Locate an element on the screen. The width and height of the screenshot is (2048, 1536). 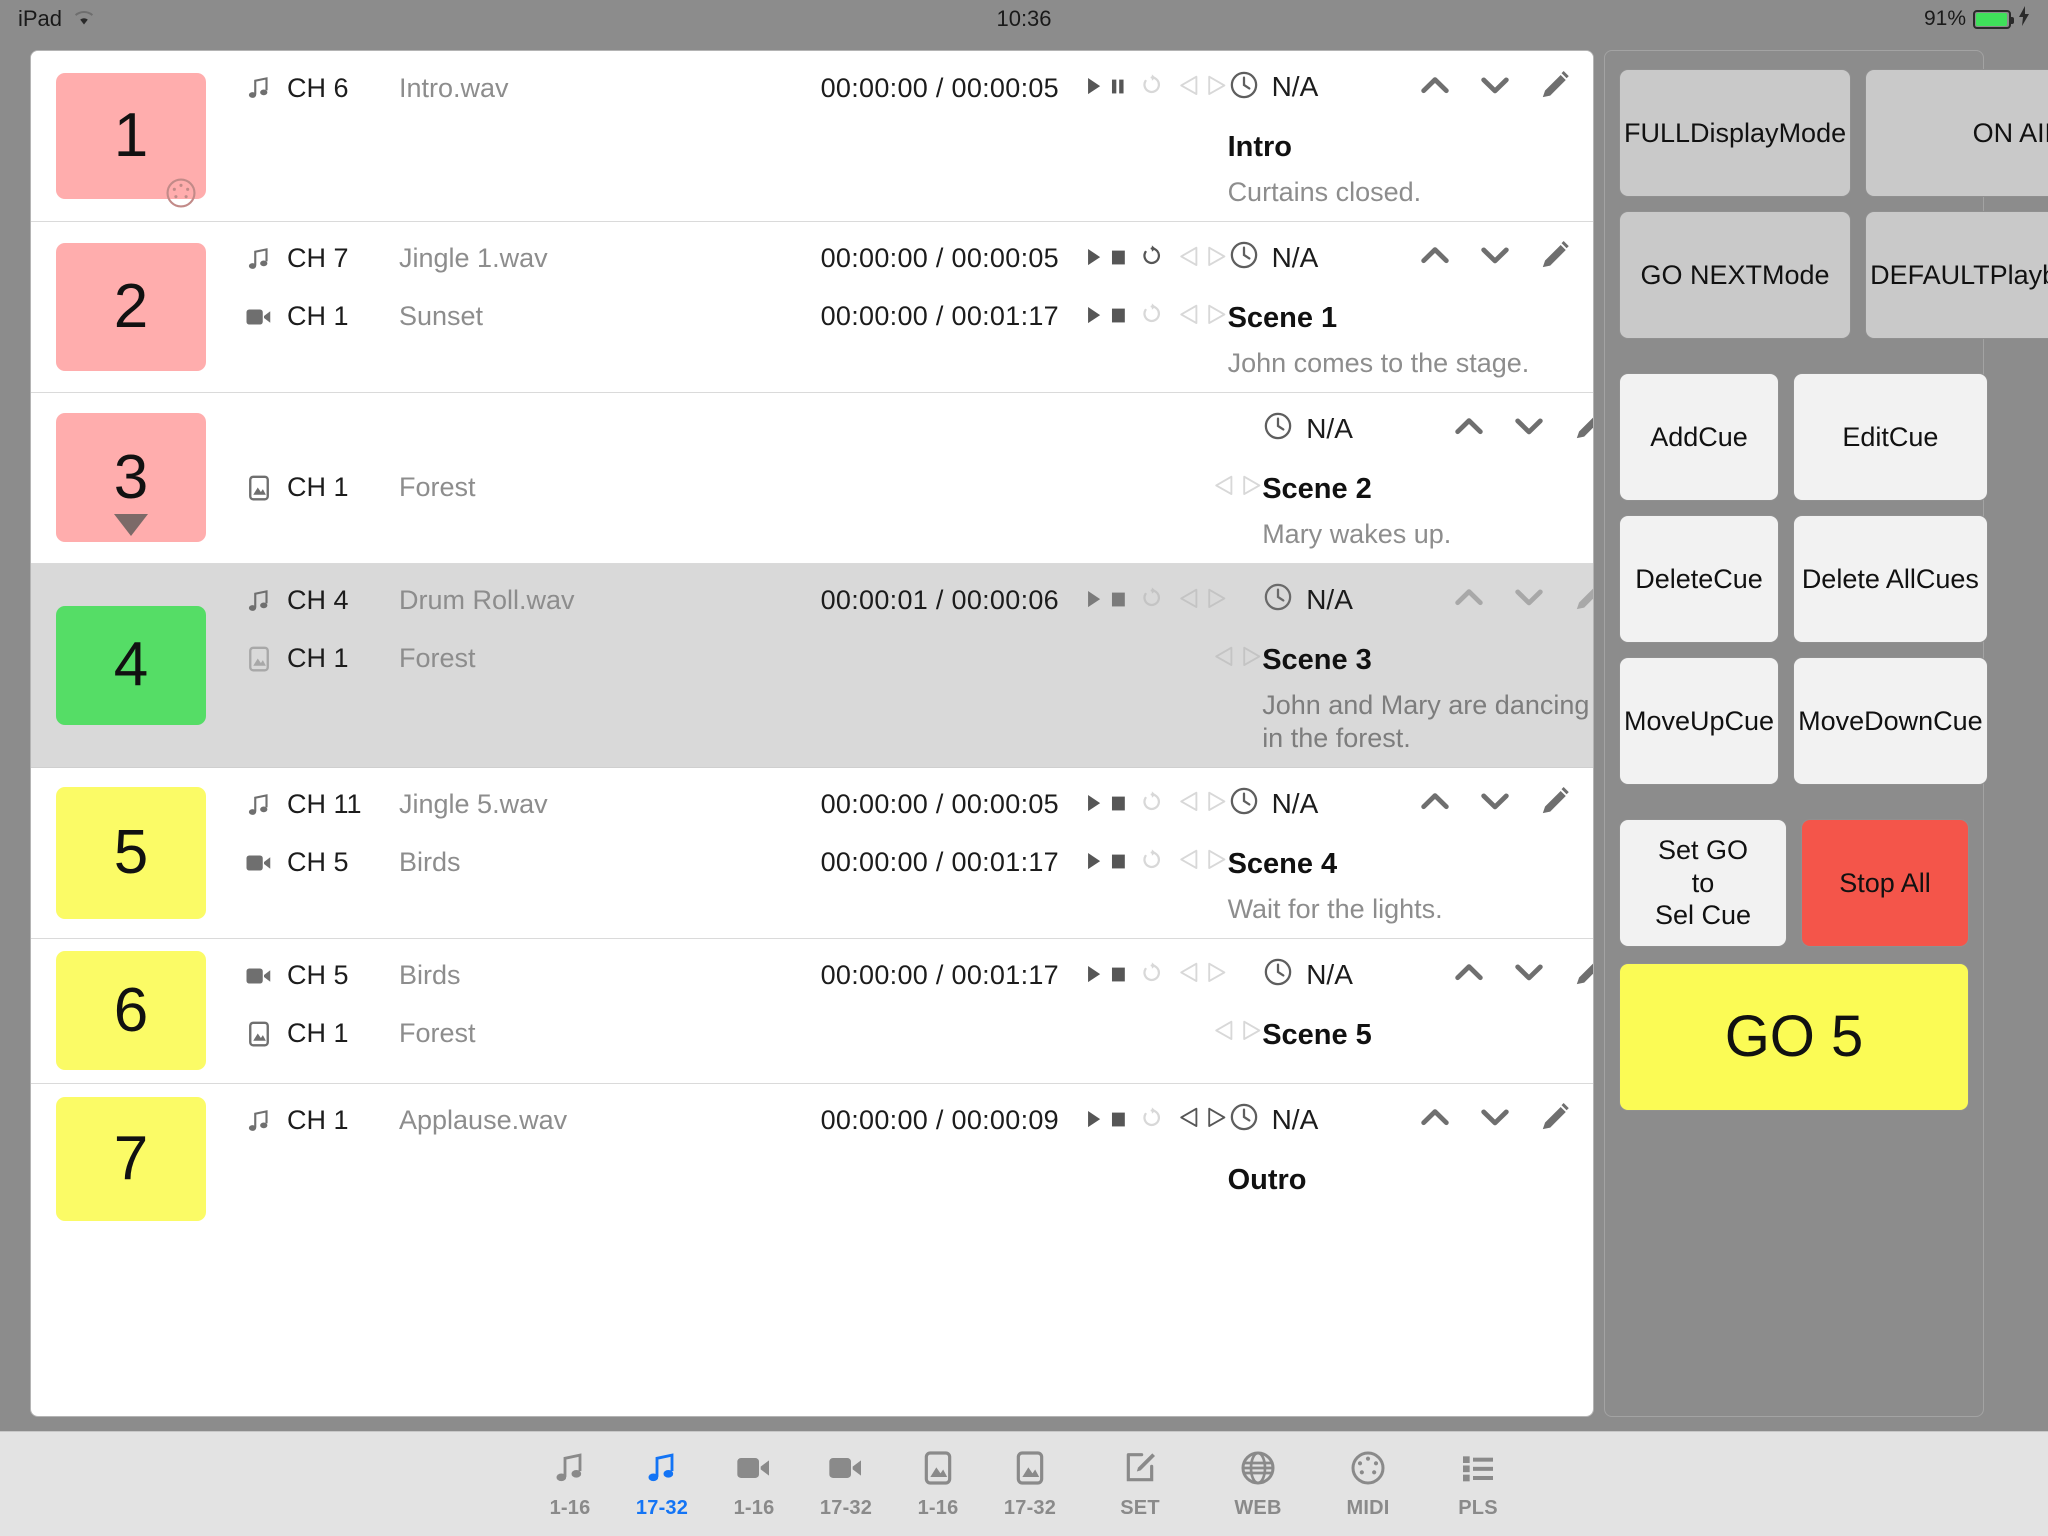
go-next-mode-button: GO NEXT Mode is located at coordinates (1735, 275).